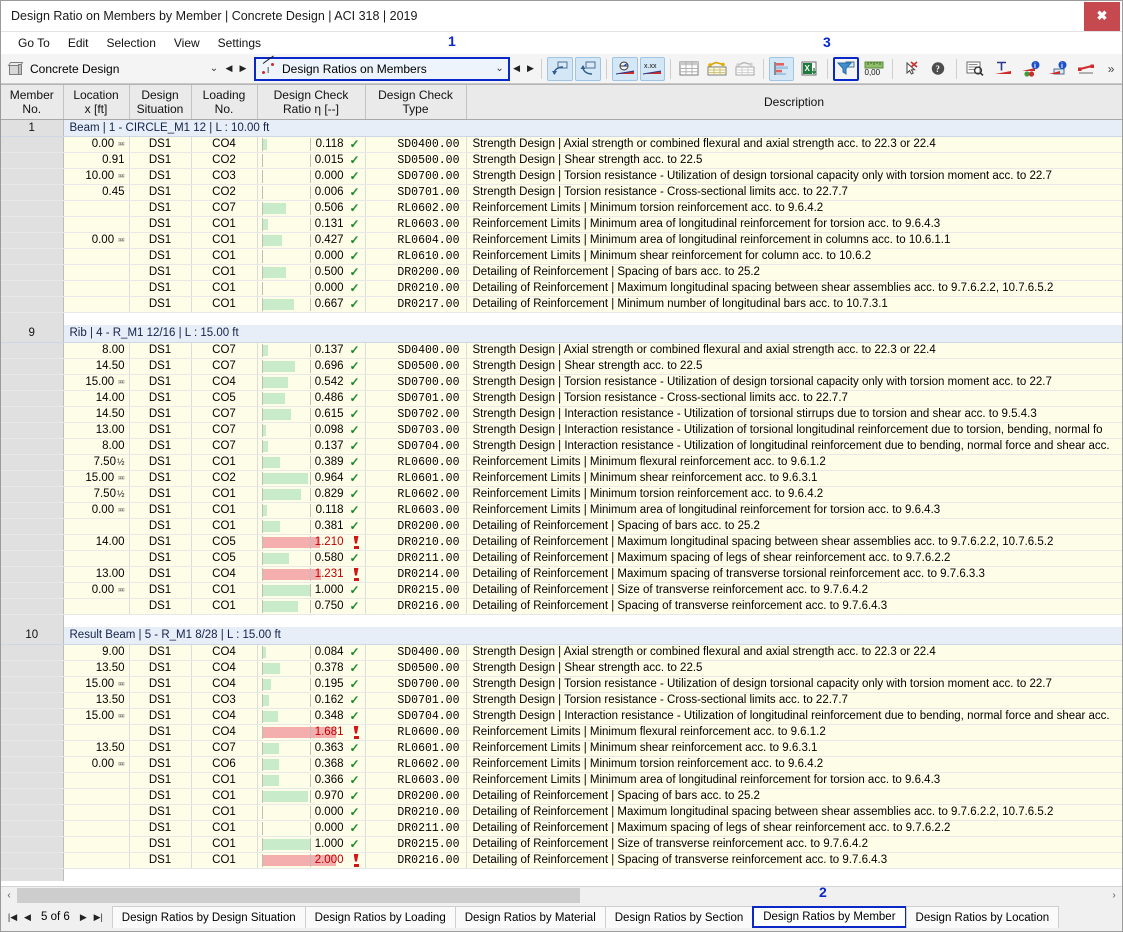 The width and height of the screenshot is (1123, 932). Describe the element at coordinates (78, 43) in the screenshot. I see `menu-item-edit: Edit` at that location.